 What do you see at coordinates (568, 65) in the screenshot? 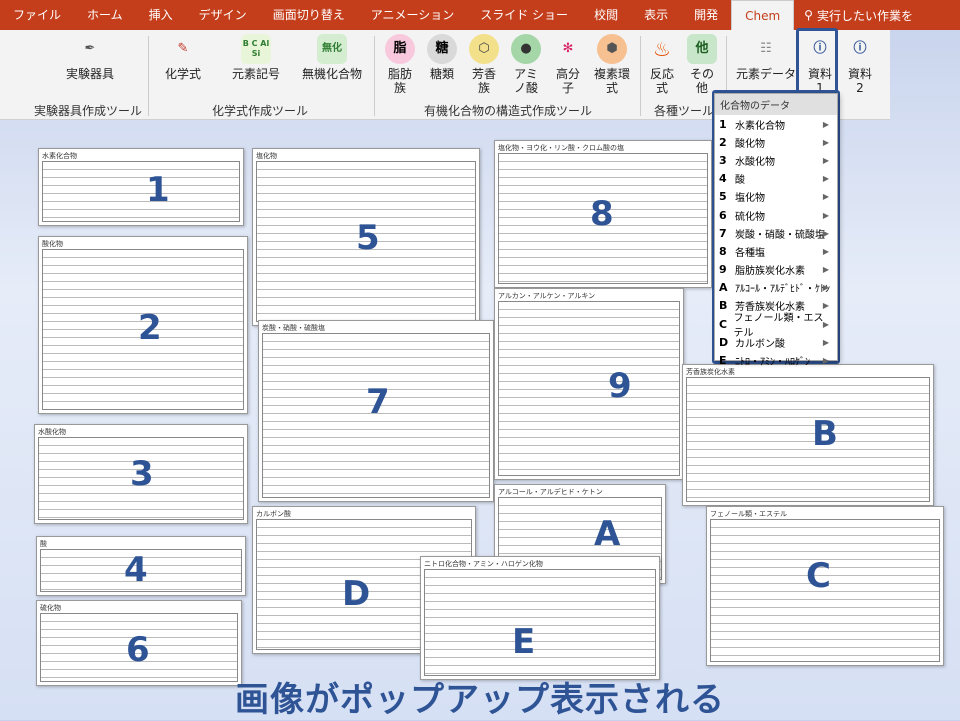
I see `polymer-button: ✻ 高分子` at bounding box center [568, 65].